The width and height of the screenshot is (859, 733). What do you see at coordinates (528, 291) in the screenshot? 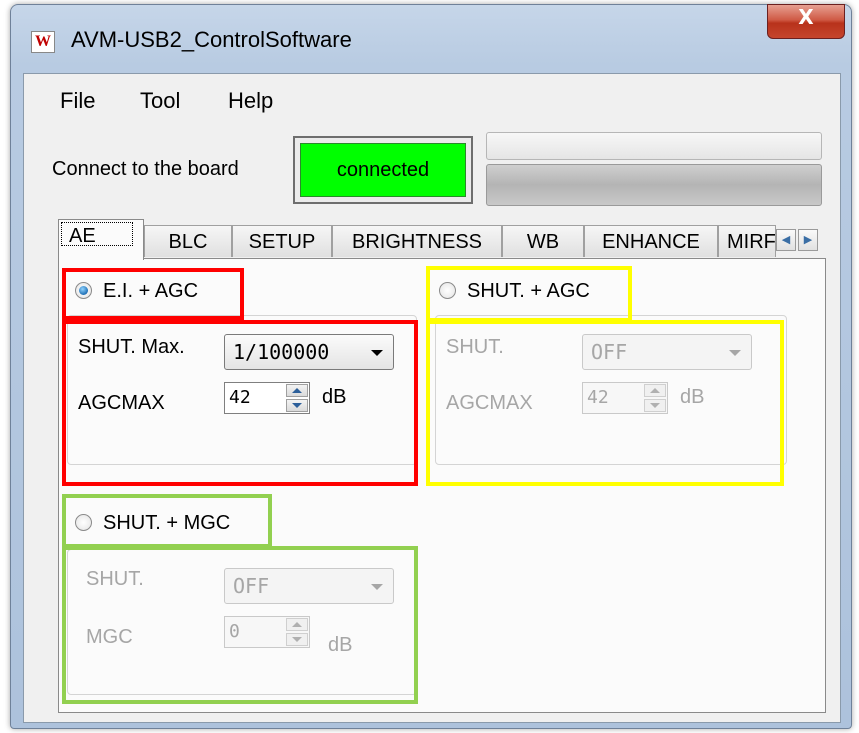
I see `radio-shut-agc-label: SHUT. + AGC` at bounding box center [528, 291].